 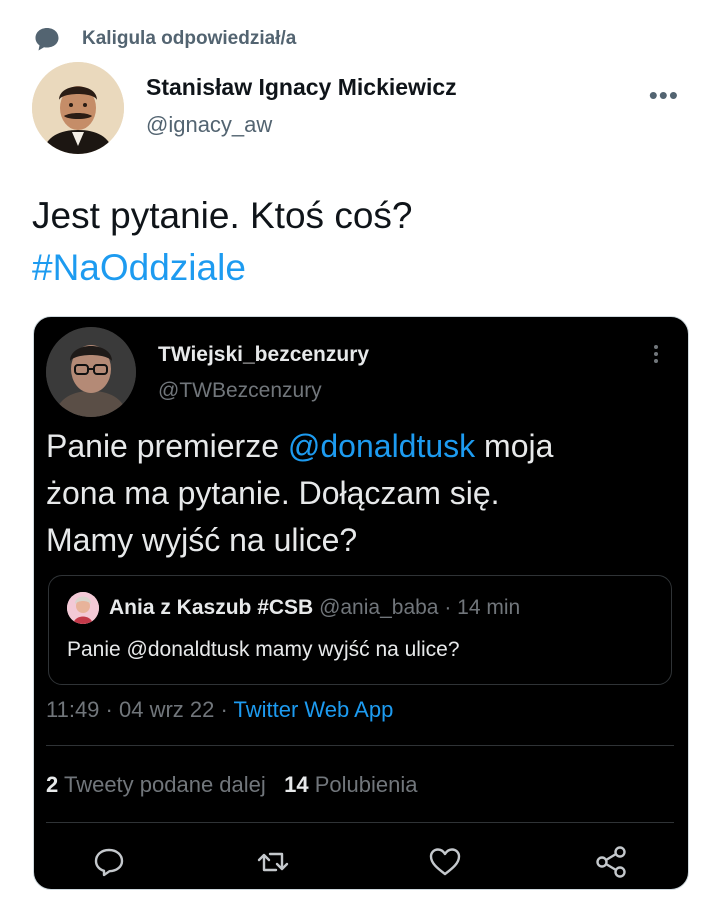 I want to click on reply-icon, so click(x=109, y=862).